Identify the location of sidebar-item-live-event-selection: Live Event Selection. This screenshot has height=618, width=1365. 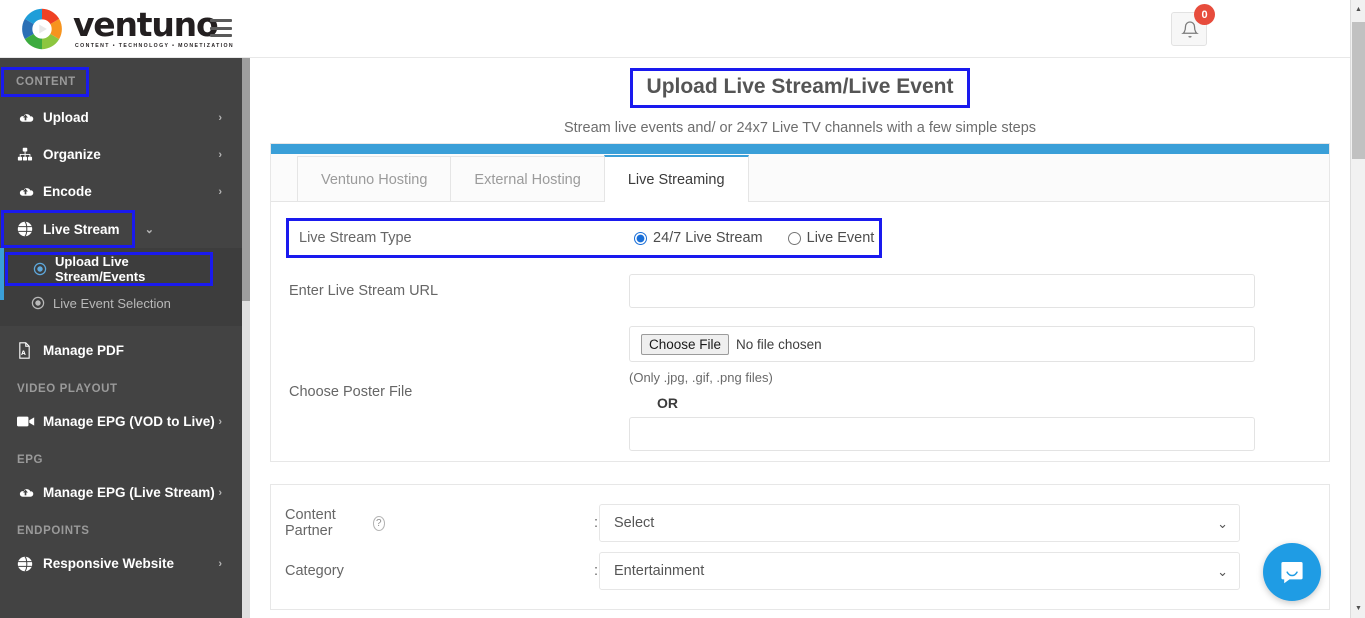
(121, 303).